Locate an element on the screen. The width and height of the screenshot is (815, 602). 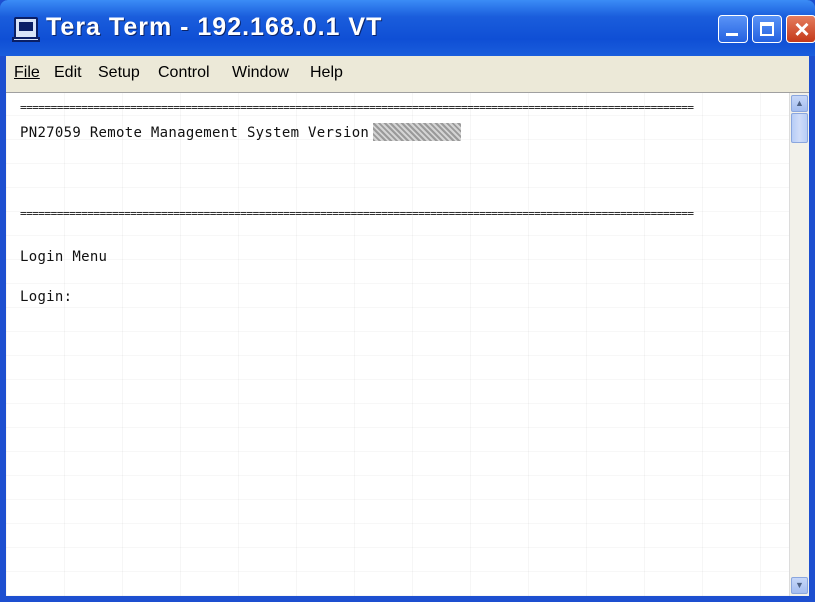
menu-help-label: Help is located at coordinates (326, 72).